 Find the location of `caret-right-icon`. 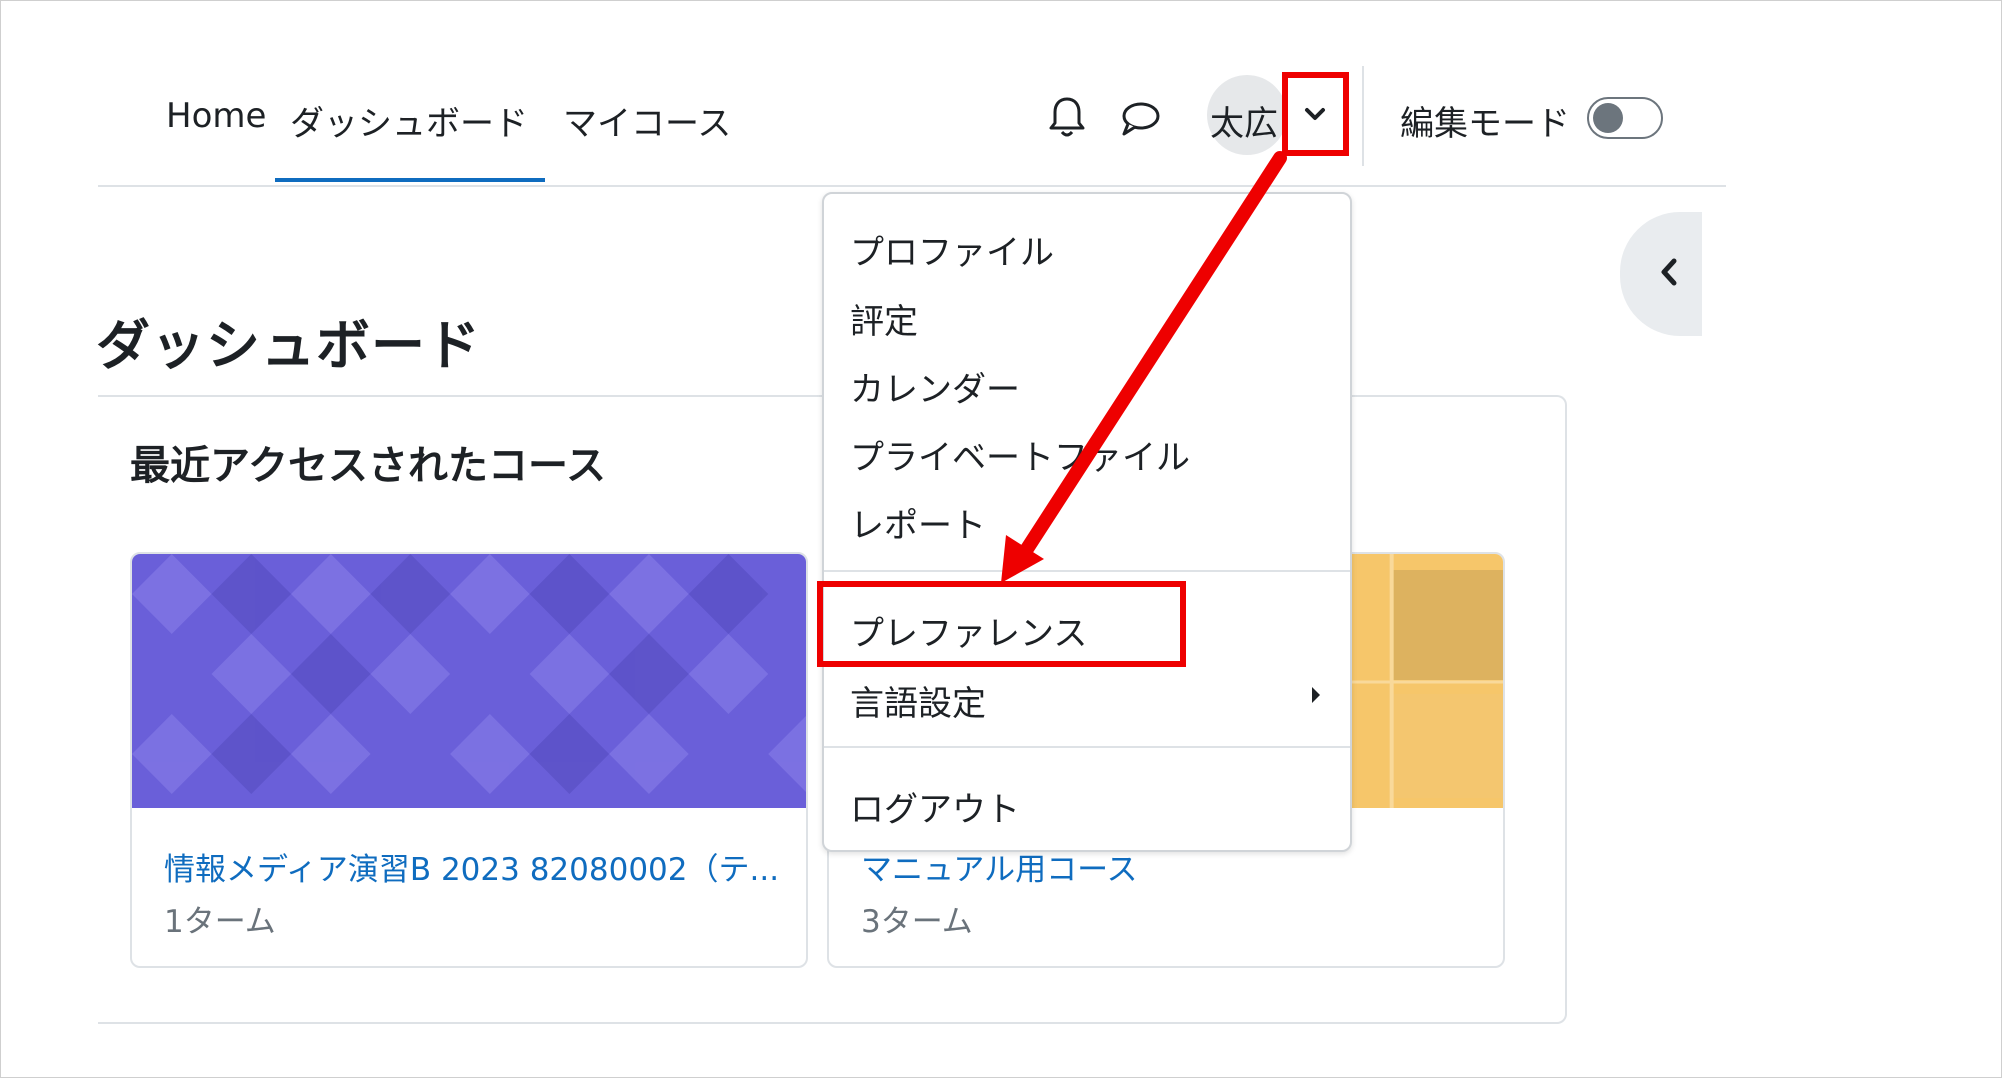

caret-right-icon is located at coordinates (1316, 695).